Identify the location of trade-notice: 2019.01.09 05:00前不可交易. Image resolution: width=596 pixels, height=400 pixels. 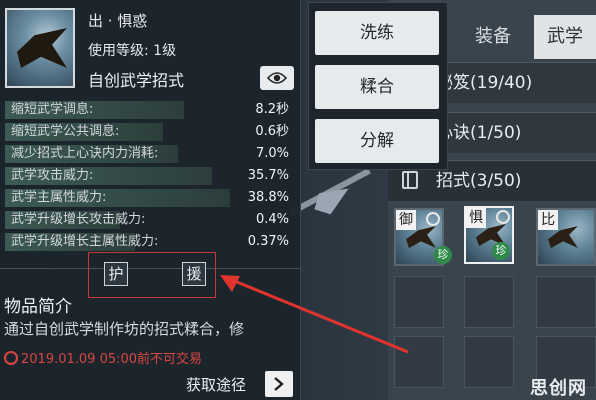
(103, 357).